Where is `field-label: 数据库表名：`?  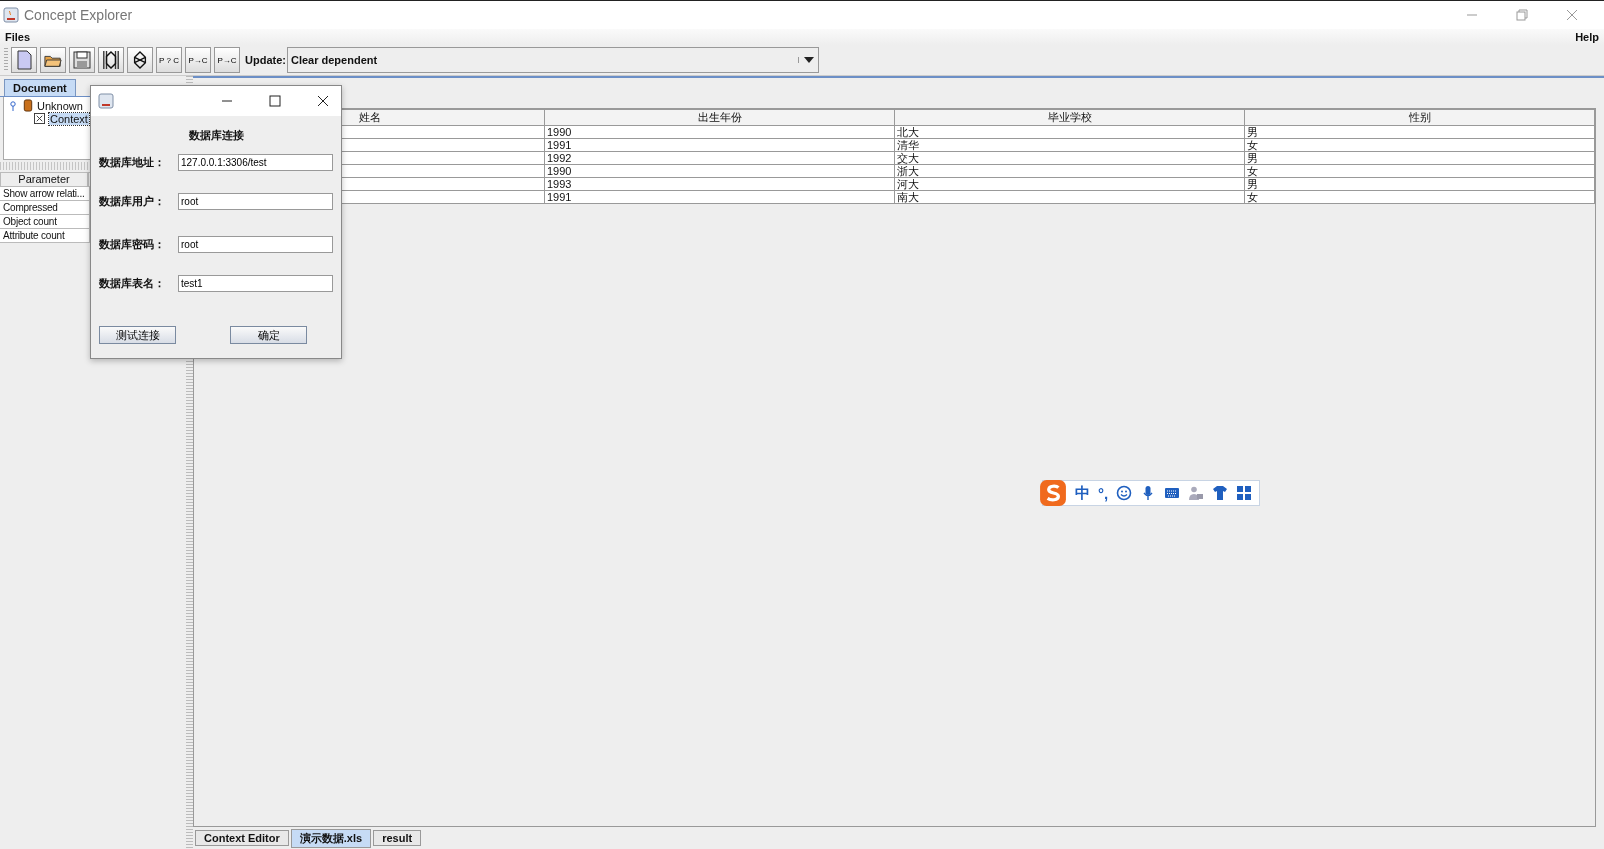 field-label: 数据库表名： is located at coordinates (132, 283).